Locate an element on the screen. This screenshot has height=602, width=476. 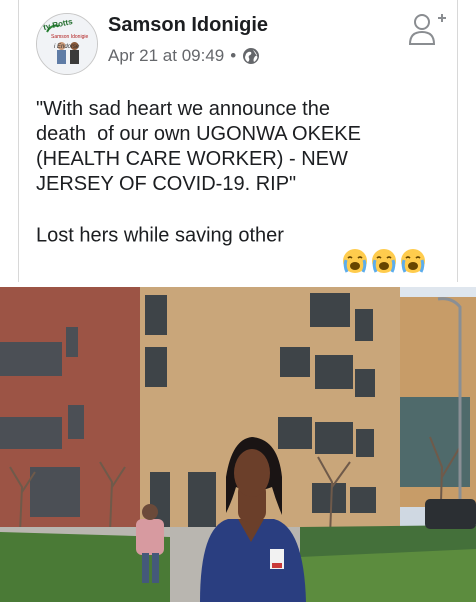
post-text-line: "With sad heart we announce the is located at coordinates (183, 109).